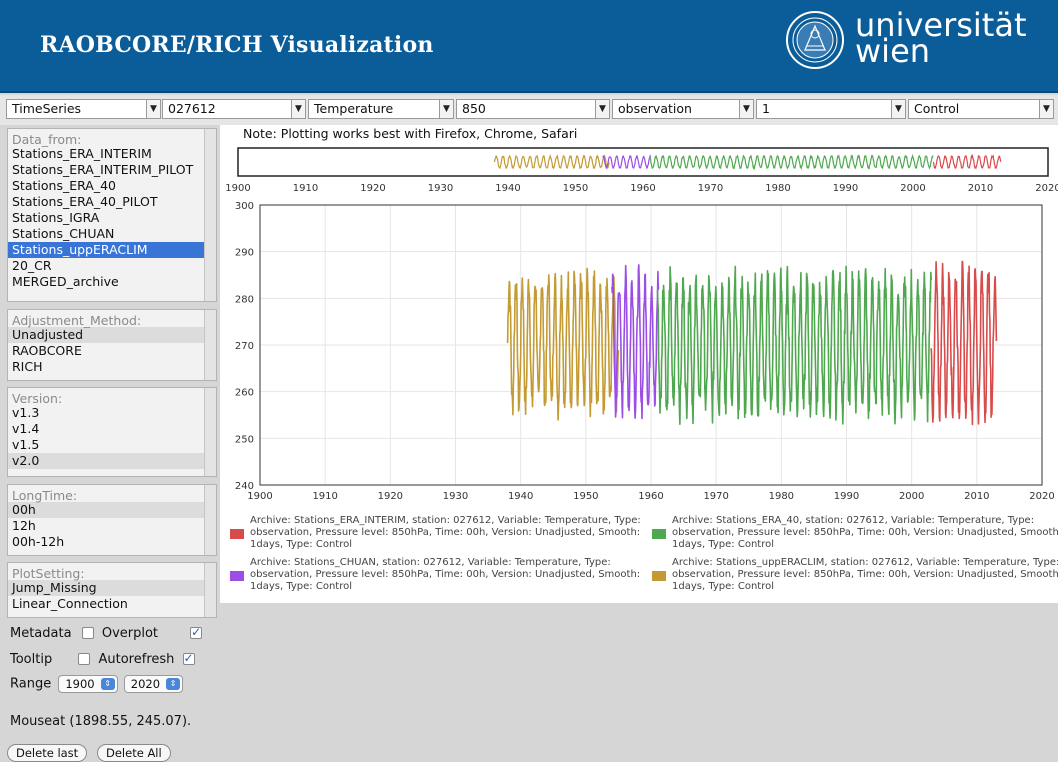 Image resolution: width=1058 pixels, height=762 pixels. I want to click on delete-all-button: Delete All, so click(134, 753).